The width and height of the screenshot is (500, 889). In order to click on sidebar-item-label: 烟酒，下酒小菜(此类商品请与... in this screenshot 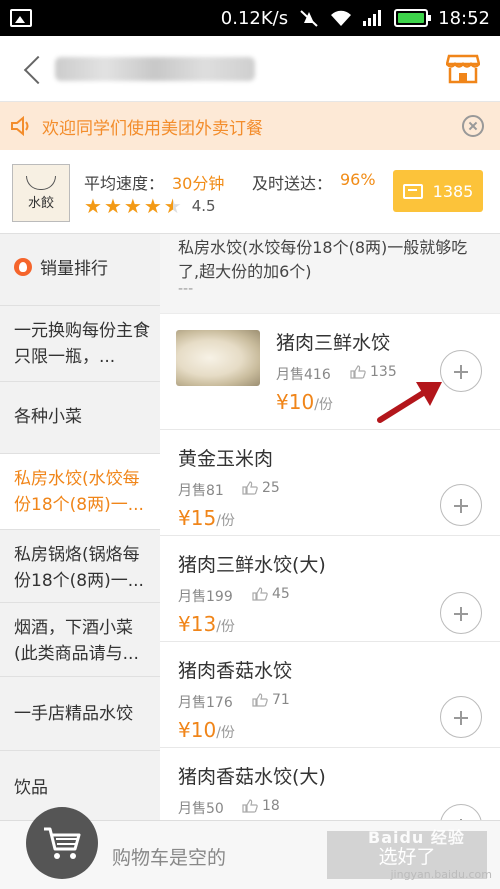, I will do `click(76, 641)`.